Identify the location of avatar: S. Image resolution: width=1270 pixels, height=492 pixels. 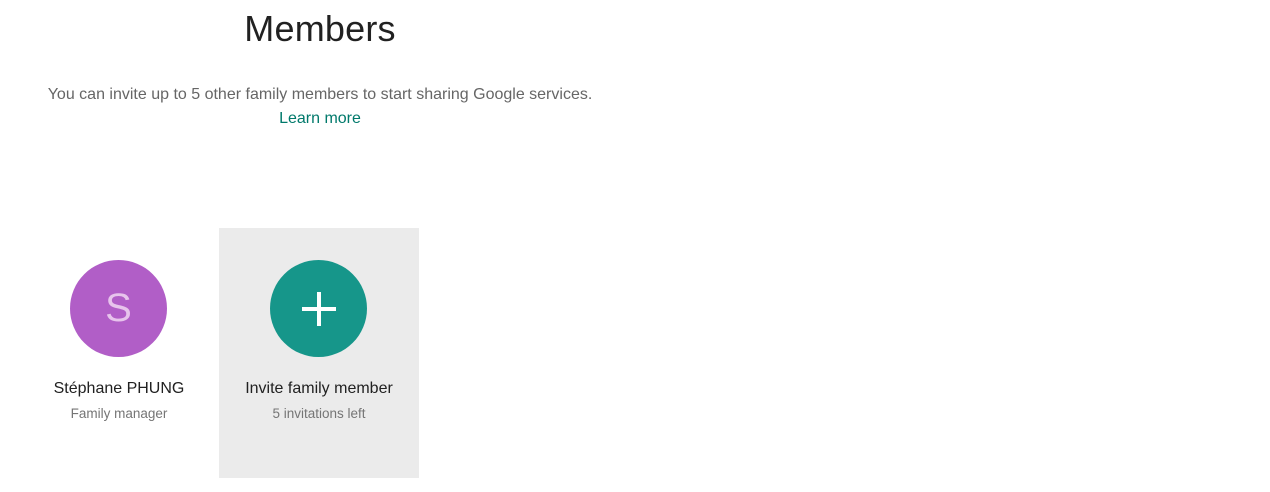
(118, 308).